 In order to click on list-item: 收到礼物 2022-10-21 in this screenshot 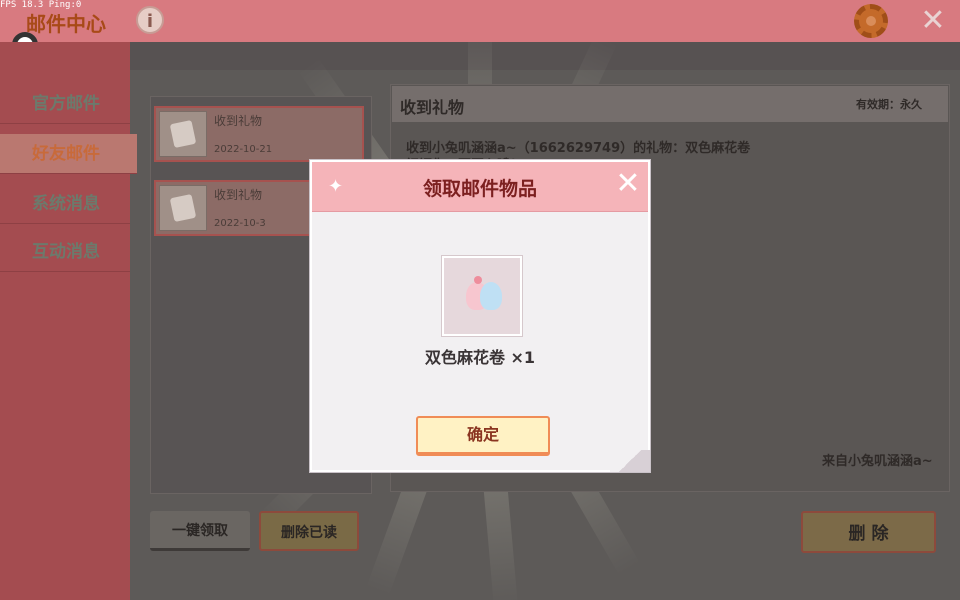, I will do `click(259, 134)`.